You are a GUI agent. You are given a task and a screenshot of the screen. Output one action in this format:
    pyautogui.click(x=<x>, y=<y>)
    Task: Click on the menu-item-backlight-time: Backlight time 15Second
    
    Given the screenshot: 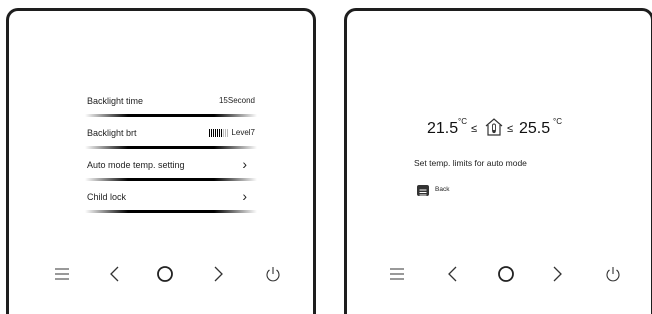 What is the action you would take?
    pyautogui.click(x=171, y=107)
    